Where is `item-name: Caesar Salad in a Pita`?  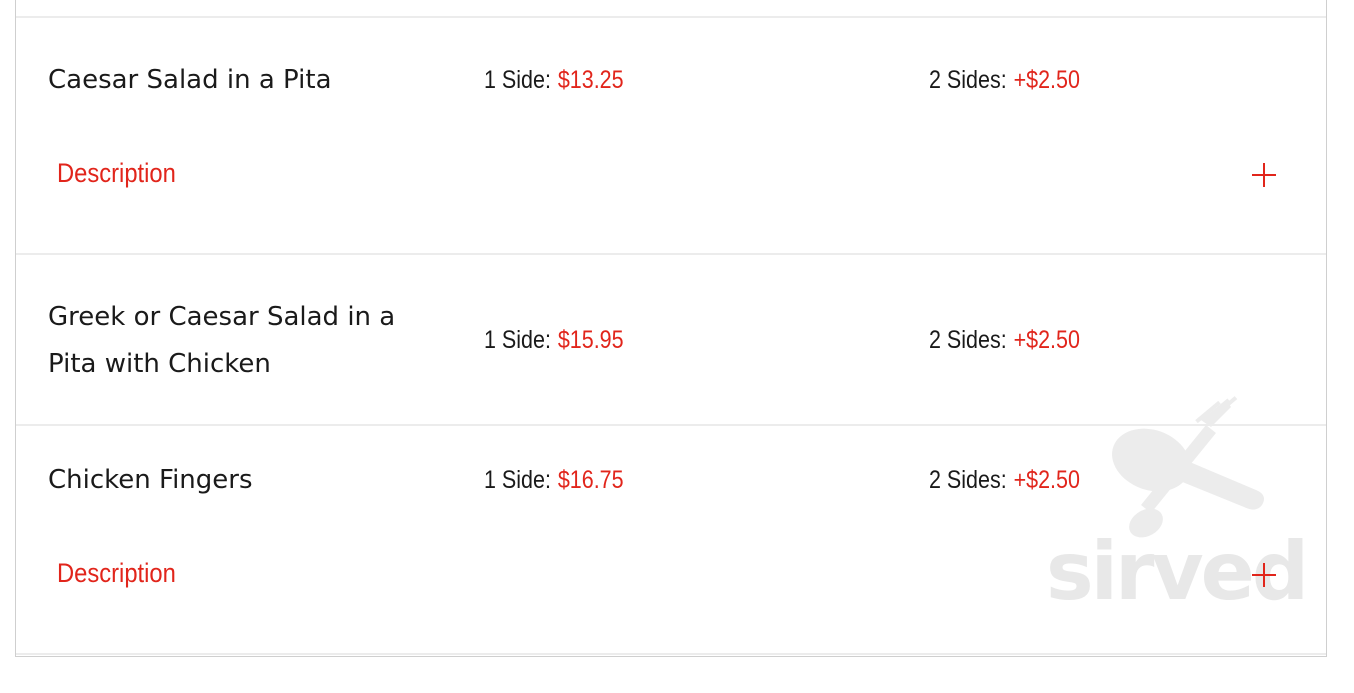
item-name: Caesar Salad in a Pita is located at coordinates (190, 80).